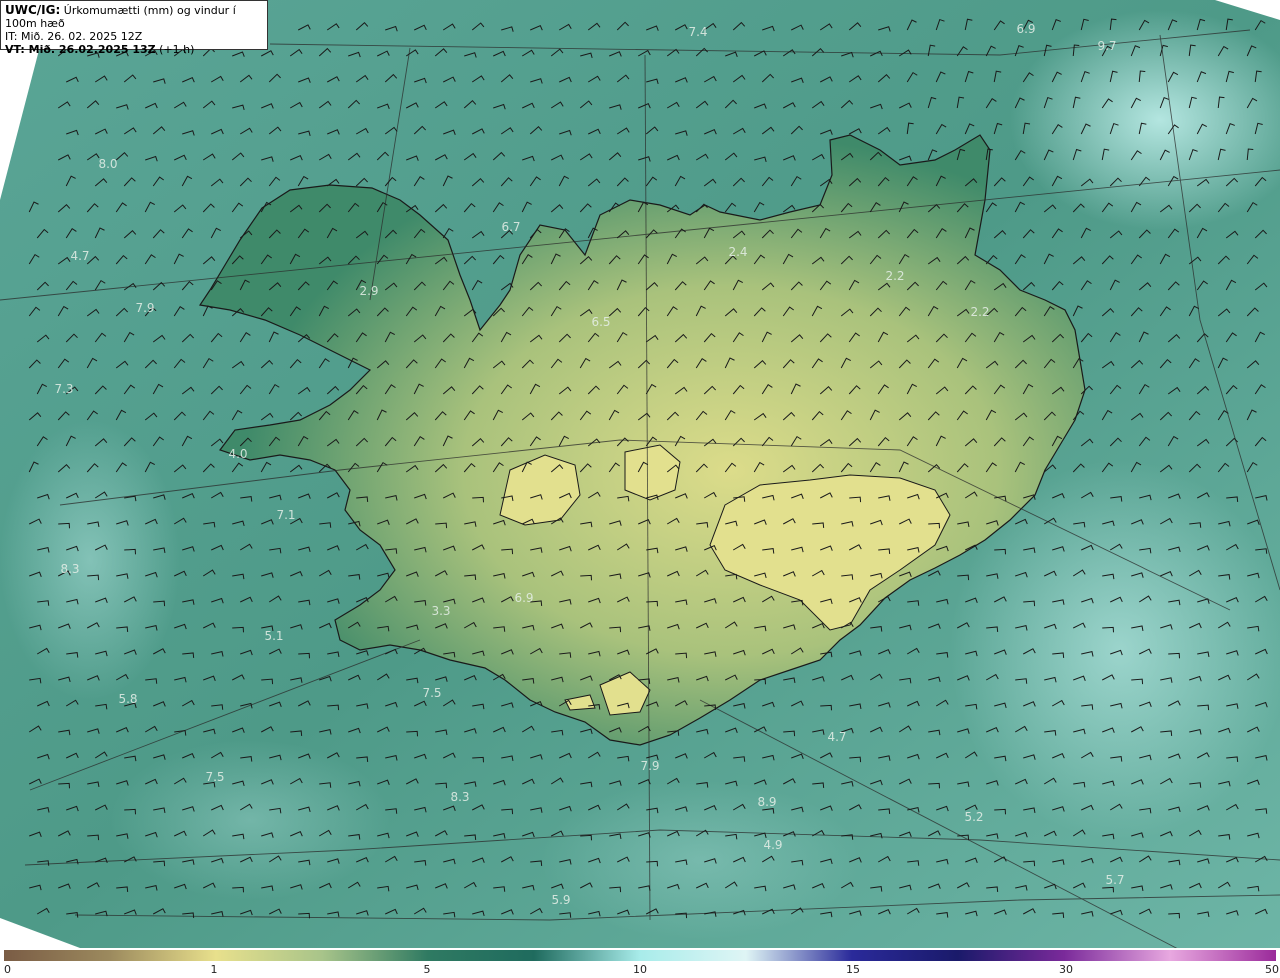  Describe the element at coordinates (1106, 46) in the screenshot. I see `value-label: 9.7` at that location.